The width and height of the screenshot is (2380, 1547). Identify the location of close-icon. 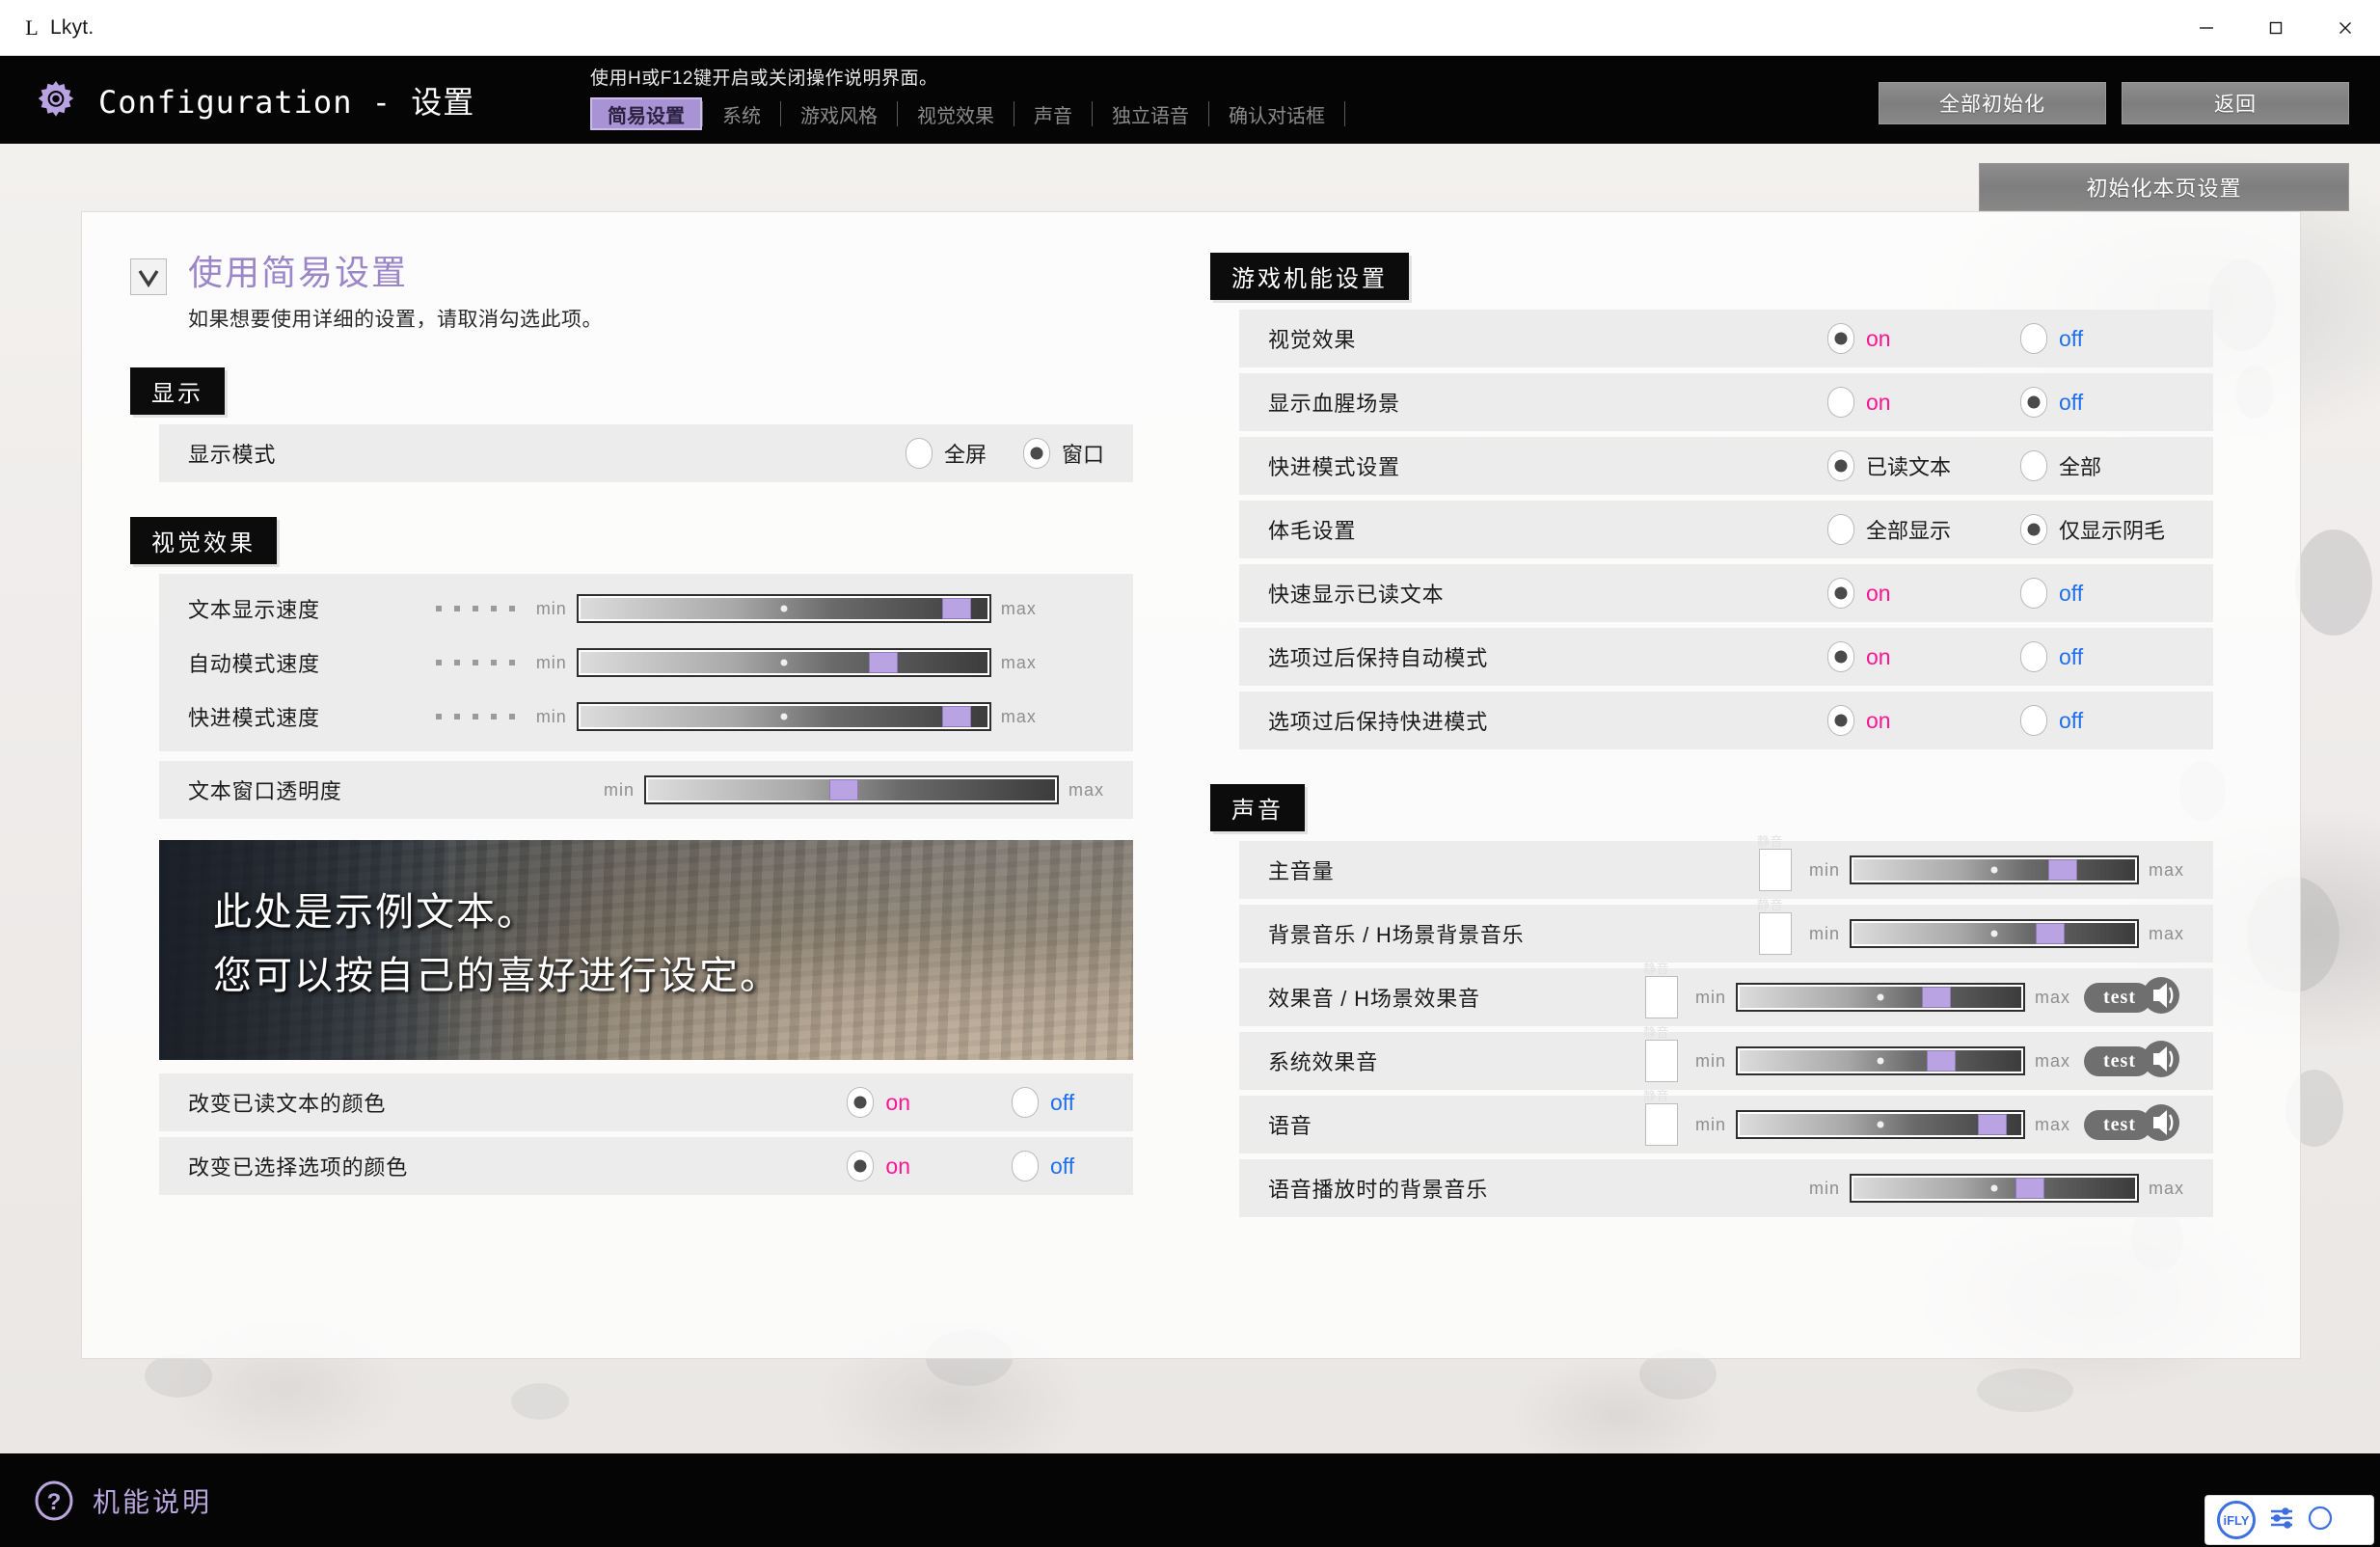
(2346, 27).